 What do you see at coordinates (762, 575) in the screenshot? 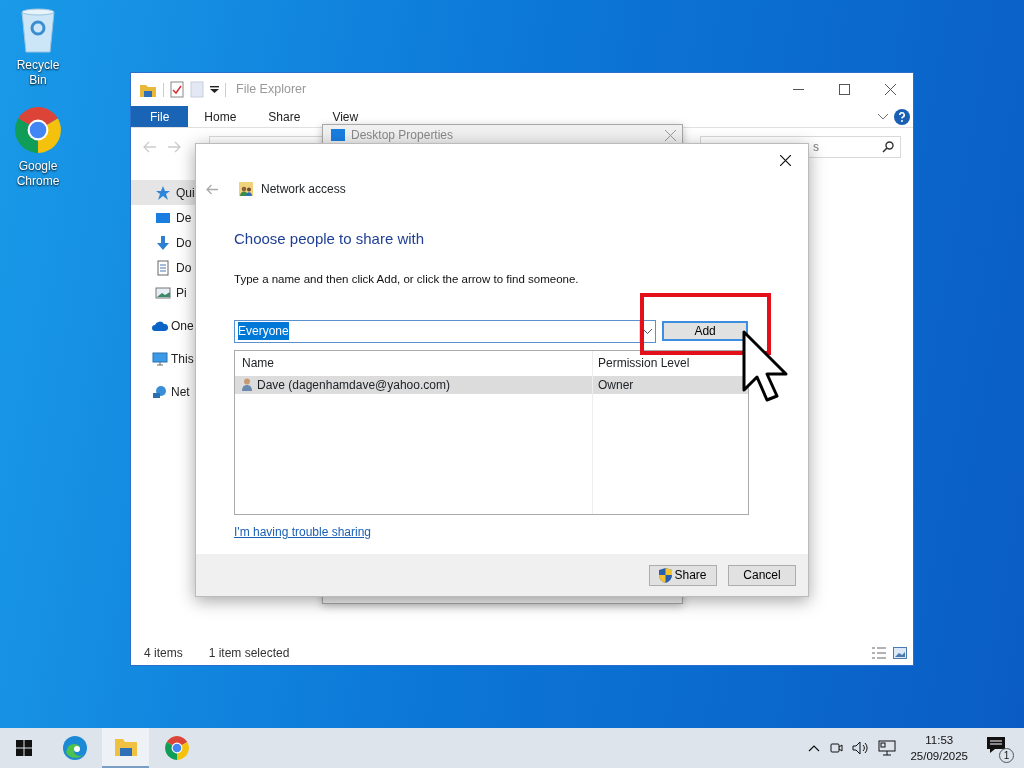
I see `cancel-button: Cancel` at bounding box center [762, 575].